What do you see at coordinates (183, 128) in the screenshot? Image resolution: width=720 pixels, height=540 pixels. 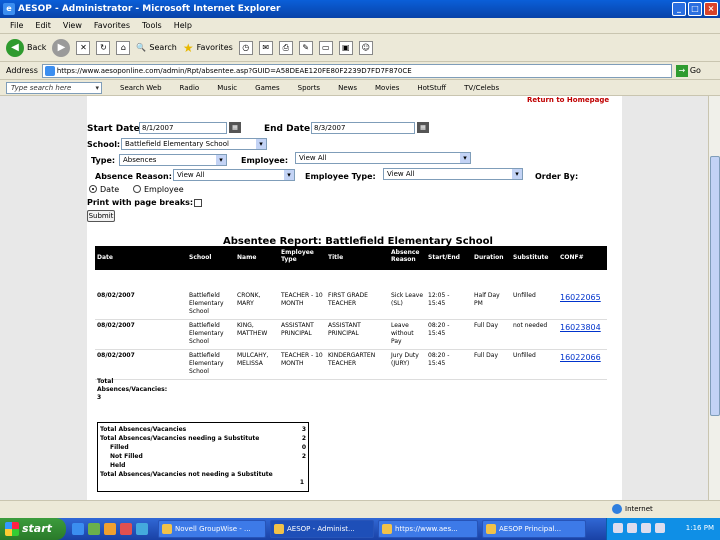 I see `start-date-input: 8/1/2007` at bounding box center [183, 128].